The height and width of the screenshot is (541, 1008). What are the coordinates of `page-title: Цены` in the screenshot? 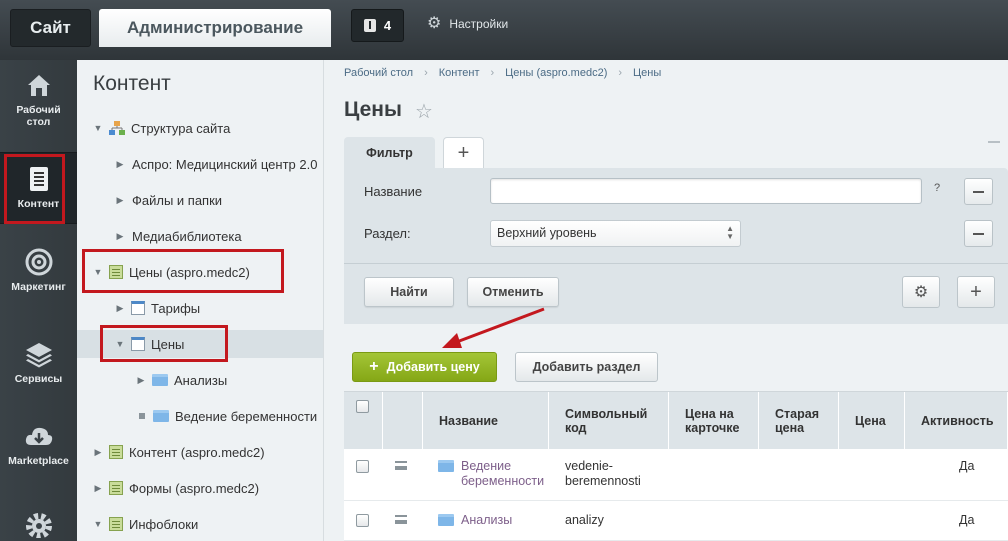 It's located at (373, 109).